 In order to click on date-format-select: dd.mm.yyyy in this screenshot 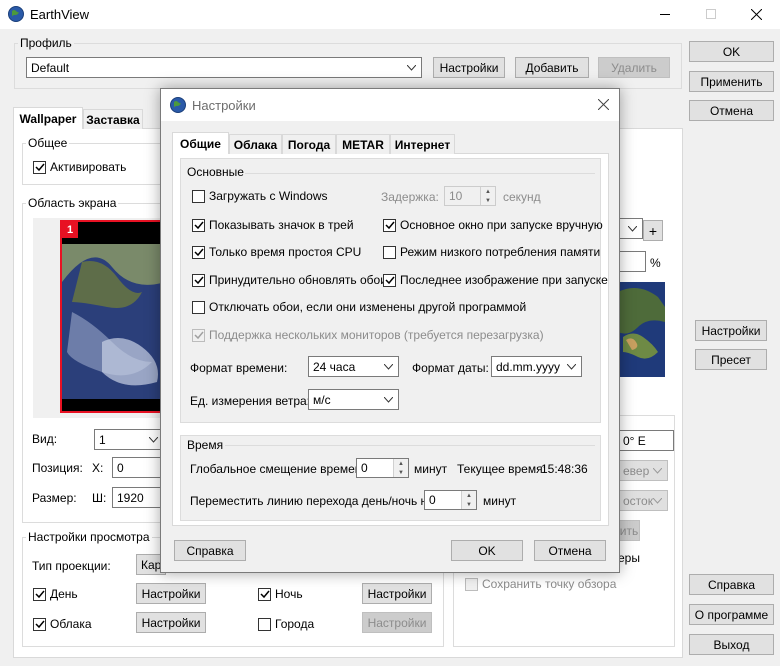, I will do `click(536, 366)`.